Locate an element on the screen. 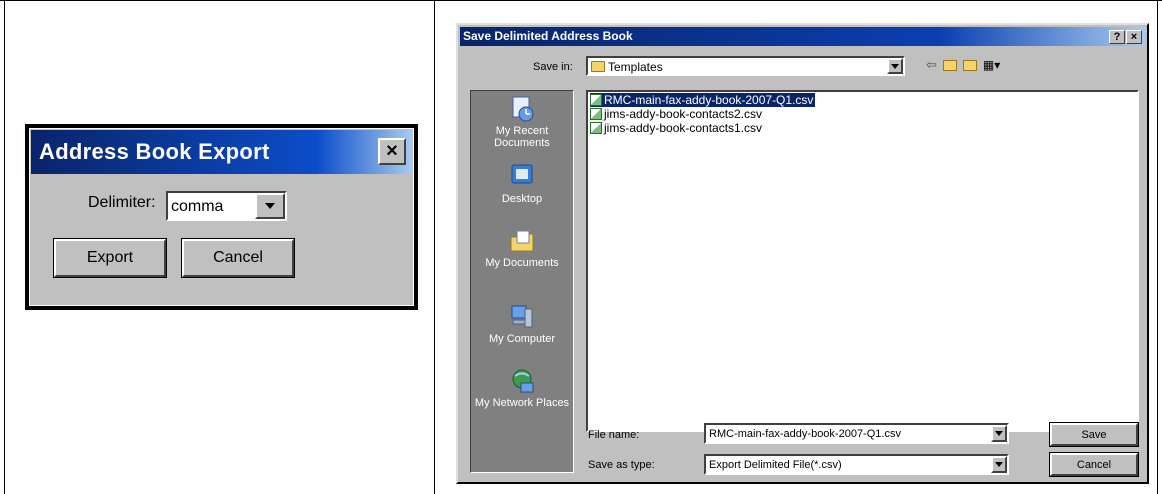 Image resolution: width=1162 pixels, height=494 pixels. dialog-titlebar: Address Book Export × is located at coordinates (221, 152).